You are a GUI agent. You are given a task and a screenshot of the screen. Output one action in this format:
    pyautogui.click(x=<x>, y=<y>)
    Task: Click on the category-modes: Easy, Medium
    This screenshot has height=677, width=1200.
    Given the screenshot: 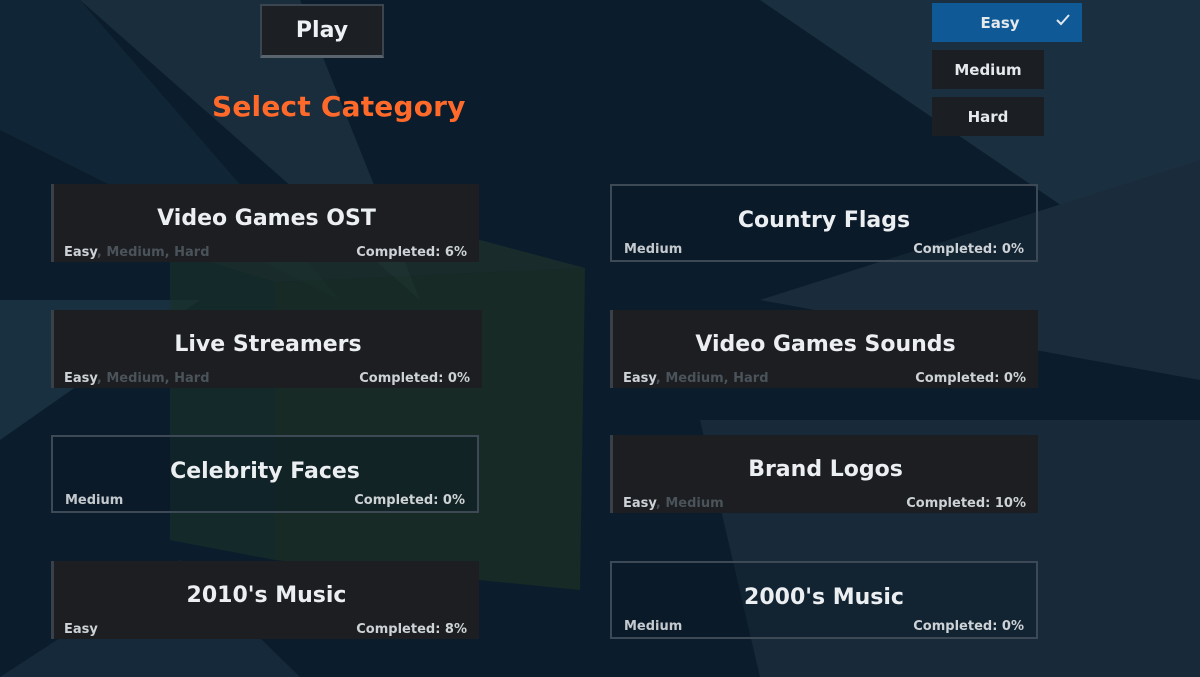 What is the action you would take?
    pyautogui.click(x=673, y=503)
    